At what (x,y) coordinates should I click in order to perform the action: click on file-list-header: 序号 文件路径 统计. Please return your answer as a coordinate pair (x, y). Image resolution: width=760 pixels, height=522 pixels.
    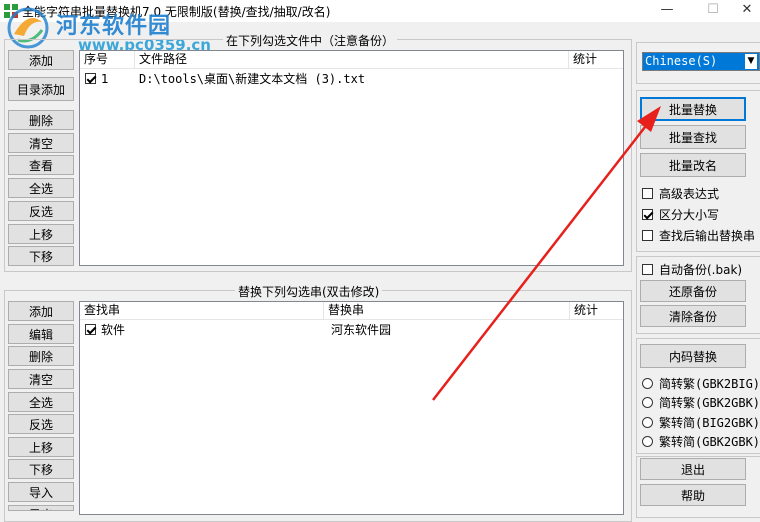
    Looking at the image, I should click on (351, 60).